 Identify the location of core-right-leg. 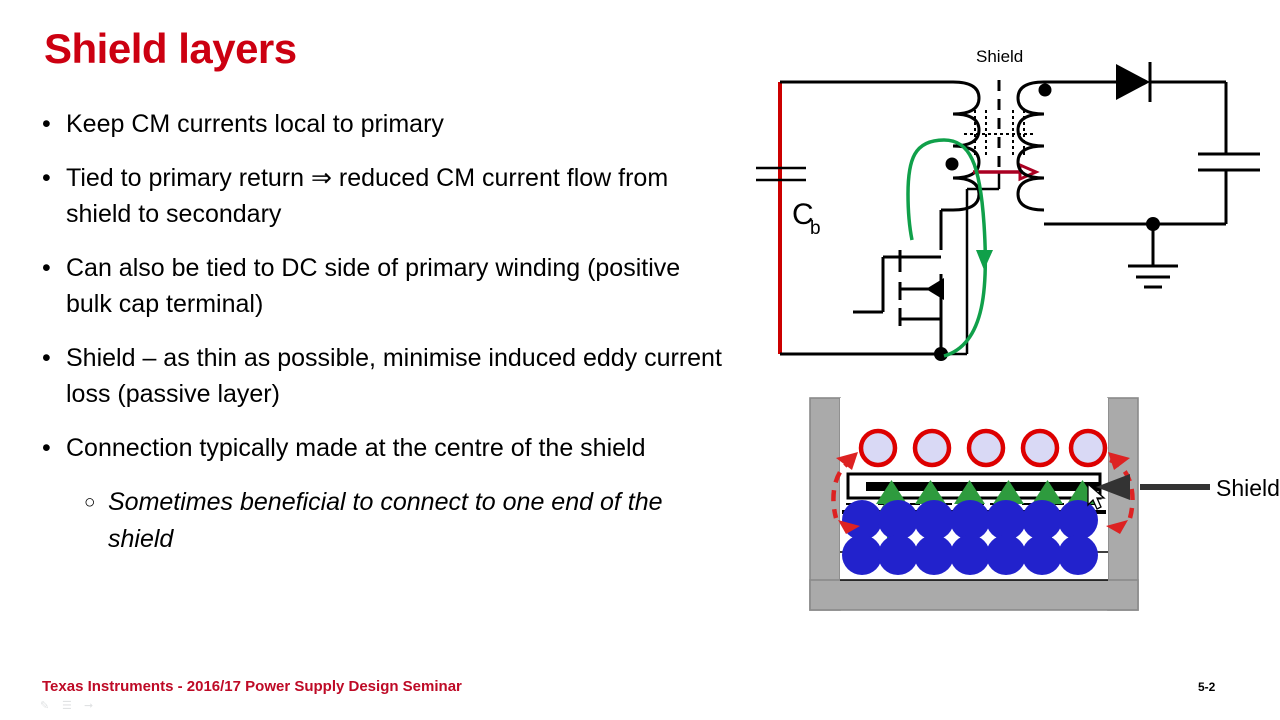
(1123, 504).